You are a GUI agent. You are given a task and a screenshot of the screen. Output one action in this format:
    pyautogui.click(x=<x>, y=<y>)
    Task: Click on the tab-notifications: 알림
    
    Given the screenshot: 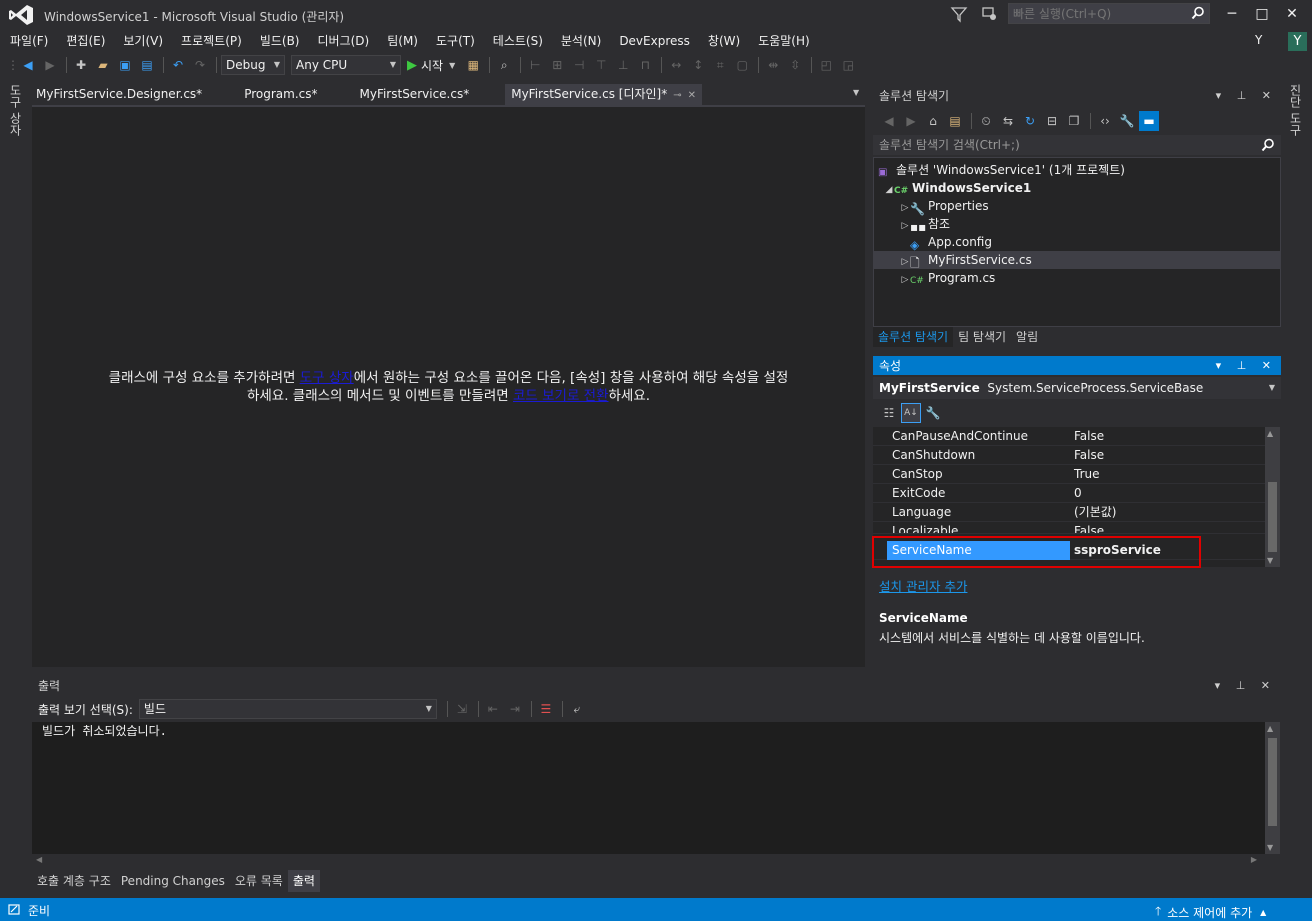 What is the action you would take?
    pyautogui.click(x=1027, y=337)
    